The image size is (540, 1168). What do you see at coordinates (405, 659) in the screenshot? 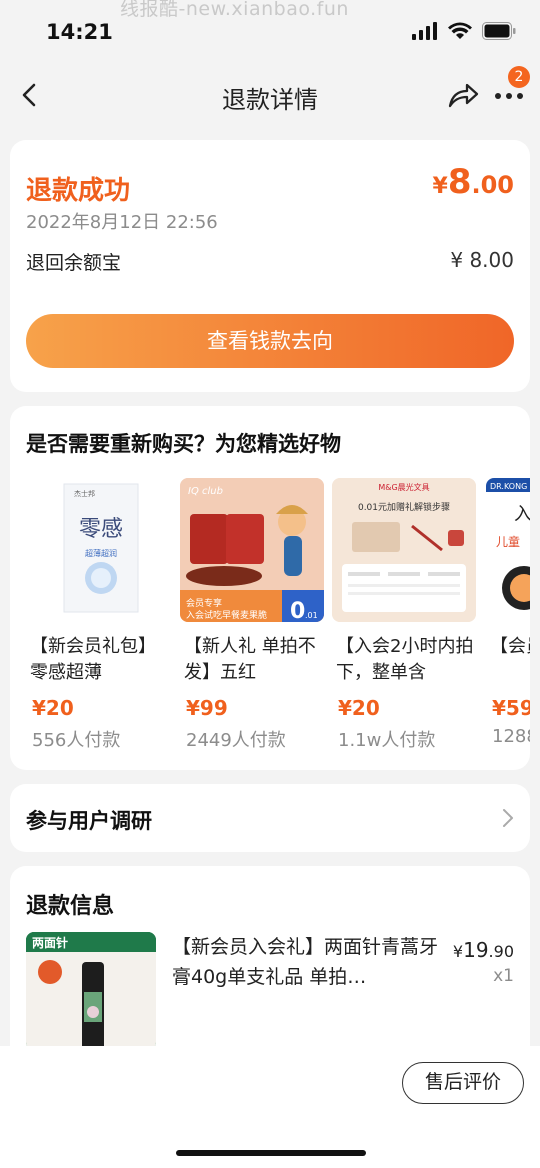
I see `product-name: 【入会2小时内拍下，整单含` at bounding box center [405, 659].